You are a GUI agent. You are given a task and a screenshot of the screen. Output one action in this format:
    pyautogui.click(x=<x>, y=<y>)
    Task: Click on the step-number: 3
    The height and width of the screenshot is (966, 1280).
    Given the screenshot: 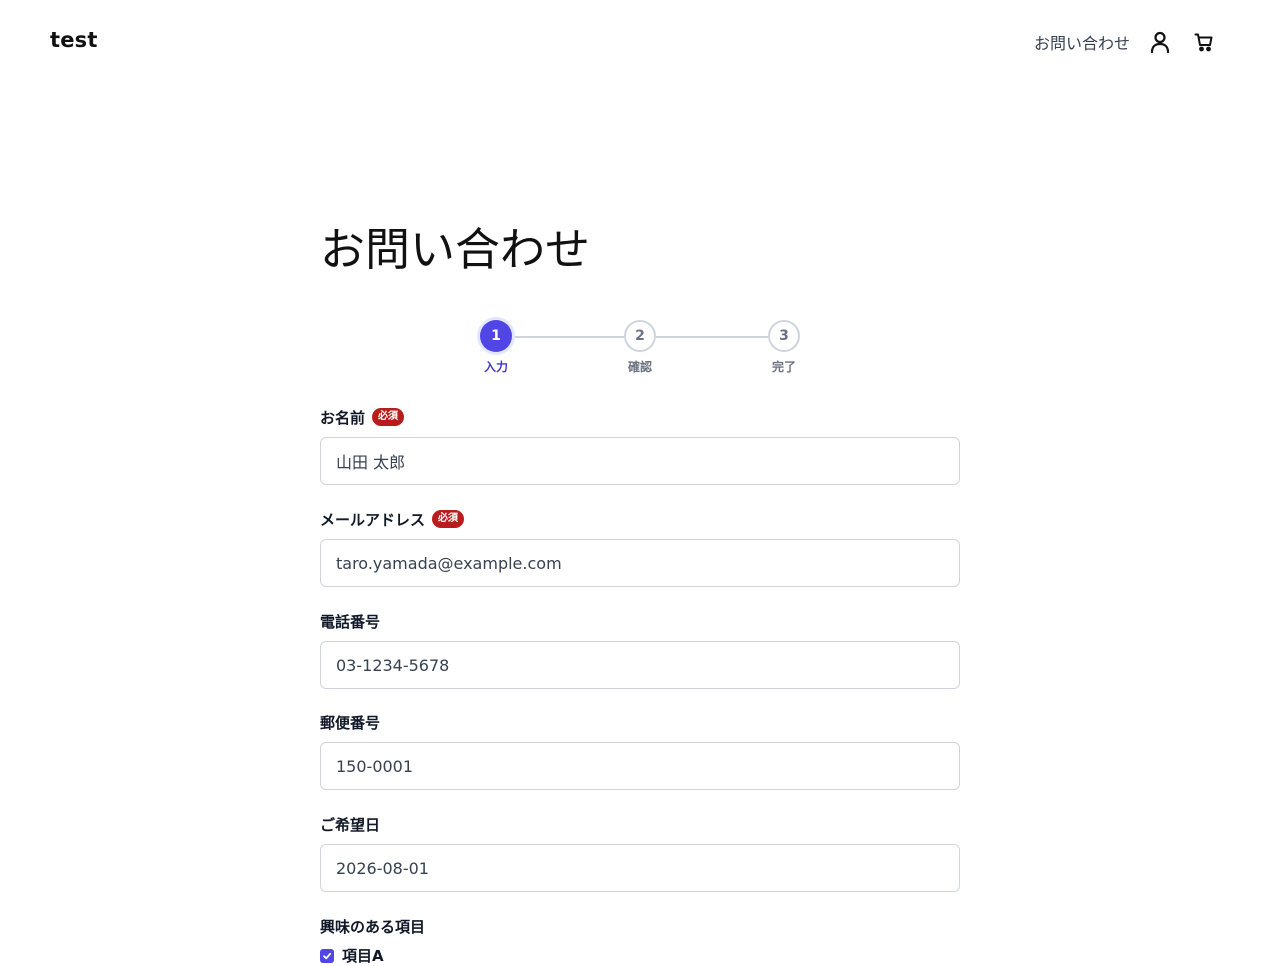 What is the action you would take?
    pyautogui.click(x=784, y=336)
    